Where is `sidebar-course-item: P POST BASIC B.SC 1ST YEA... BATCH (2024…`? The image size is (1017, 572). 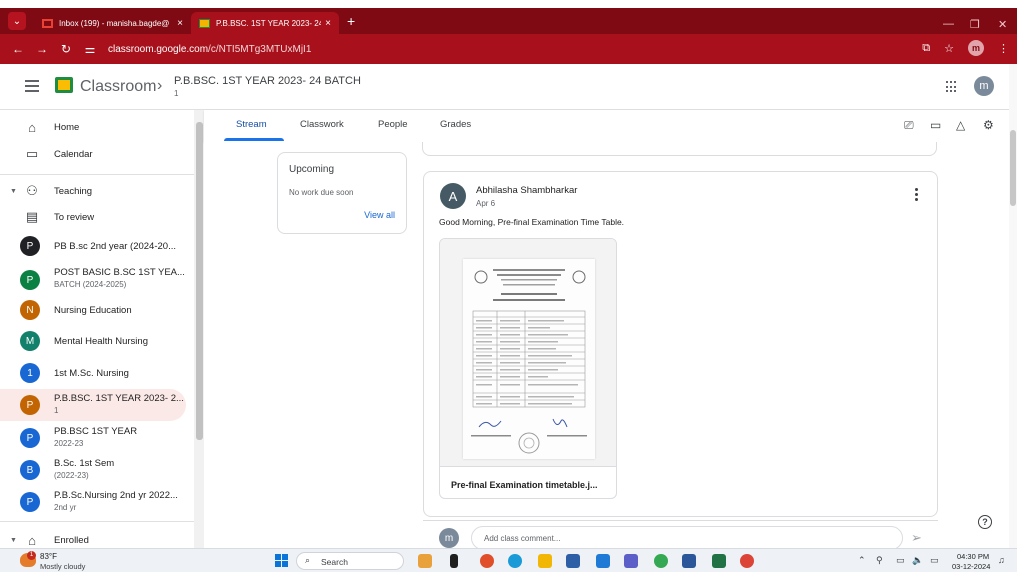 sidebar-course-item: P POST BASIC B.SC 1ST YEA... BATCH (2024… is located at coordinates (93, 280).